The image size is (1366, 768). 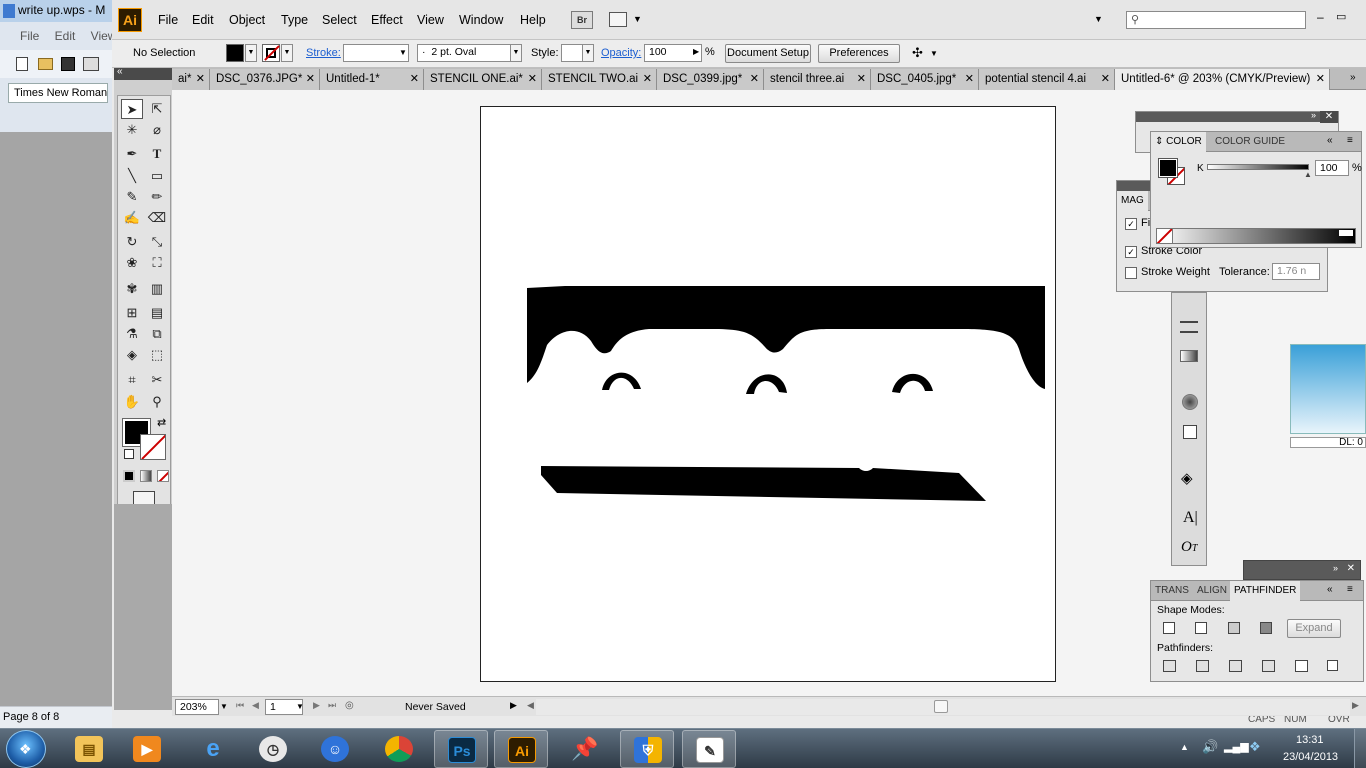 I want to click on panel-header: », so click(x=1237, y=116).